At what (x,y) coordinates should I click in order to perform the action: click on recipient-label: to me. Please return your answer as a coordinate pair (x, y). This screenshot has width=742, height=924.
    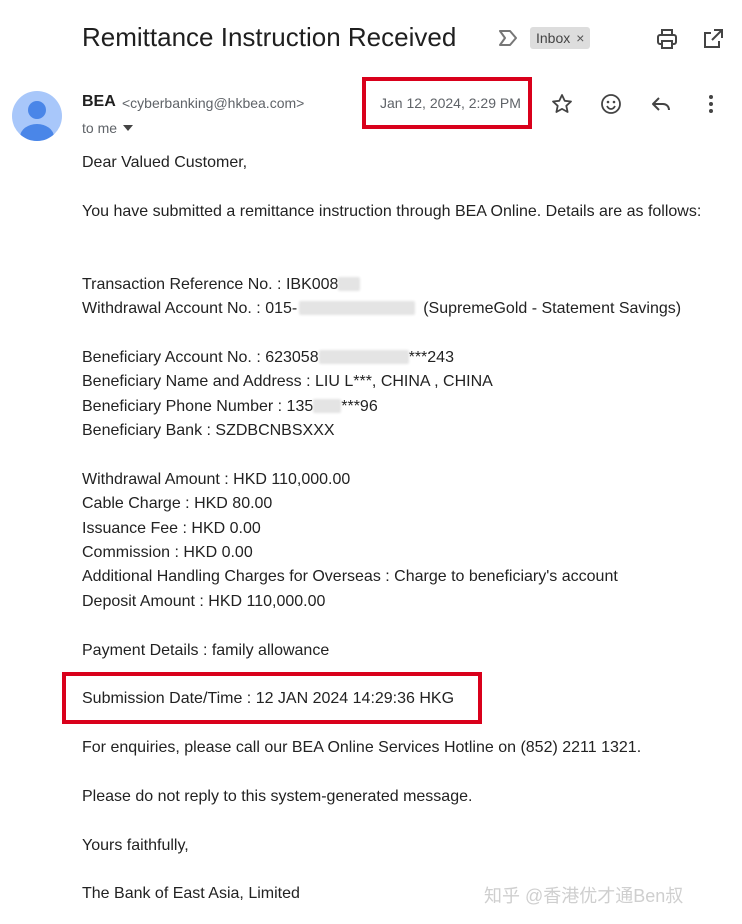
    Looking at the image, I should click on (100, 128).